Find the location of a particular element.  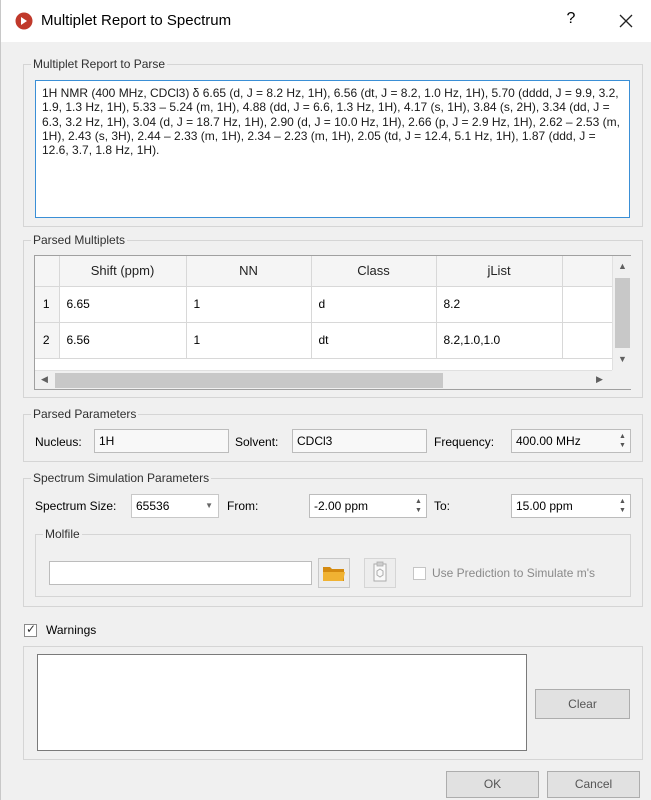

title-bar: Multiplet Report to Spectrum ? is located at coordinates (326, 21).